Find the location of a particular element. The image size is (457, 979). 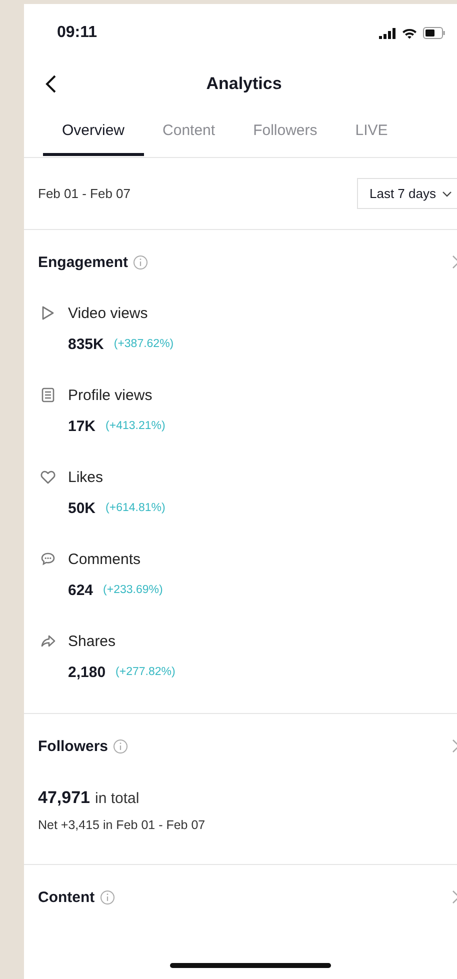

page-title: Analytics is located at coordinates (244, 84).